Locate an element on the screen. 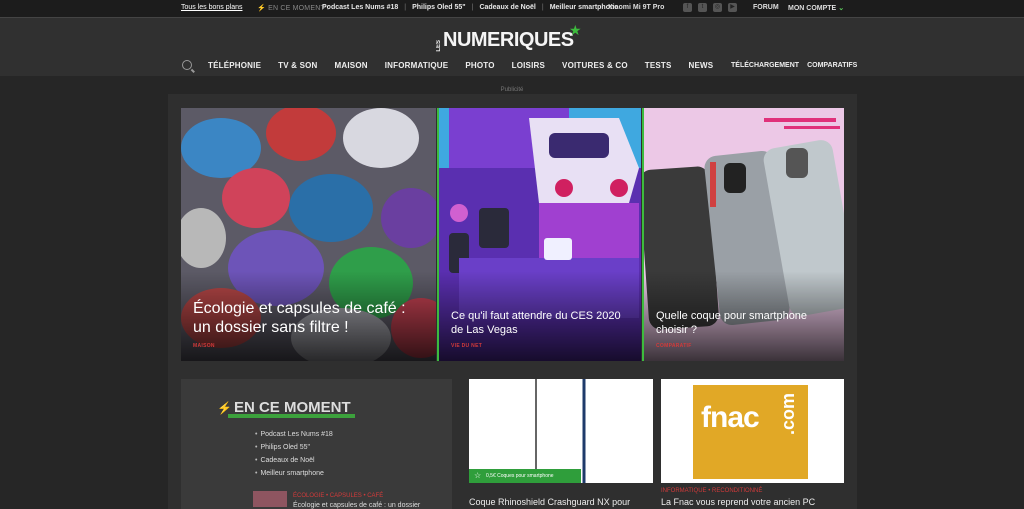 This screenshot has height=509, width=1024. twitter-icon: t is located at coordinates (702, 7).